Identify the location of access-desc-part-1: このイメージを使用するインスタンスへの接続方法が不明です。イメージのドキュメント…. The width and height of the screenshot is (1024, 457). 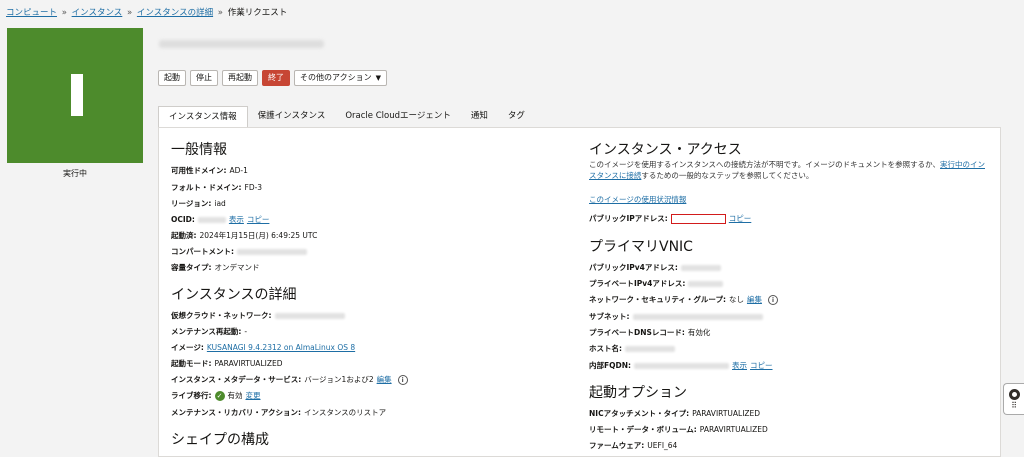
(764, 164).